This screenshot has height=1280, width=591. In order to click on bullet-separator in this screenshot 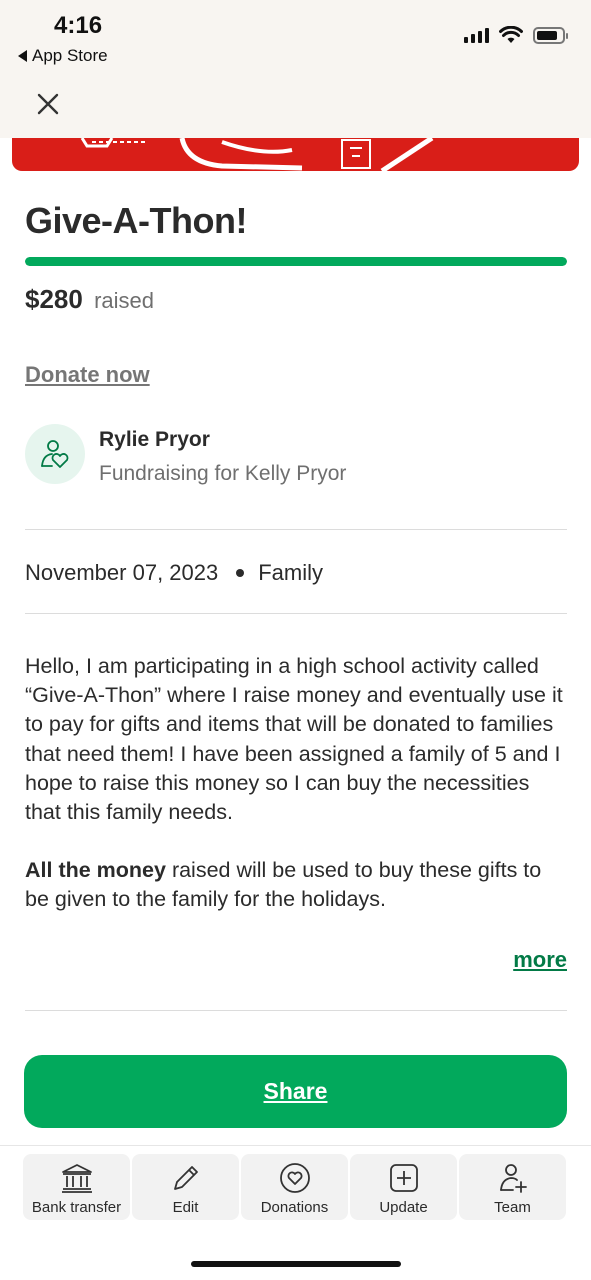, I will do `click(240, 573)`.